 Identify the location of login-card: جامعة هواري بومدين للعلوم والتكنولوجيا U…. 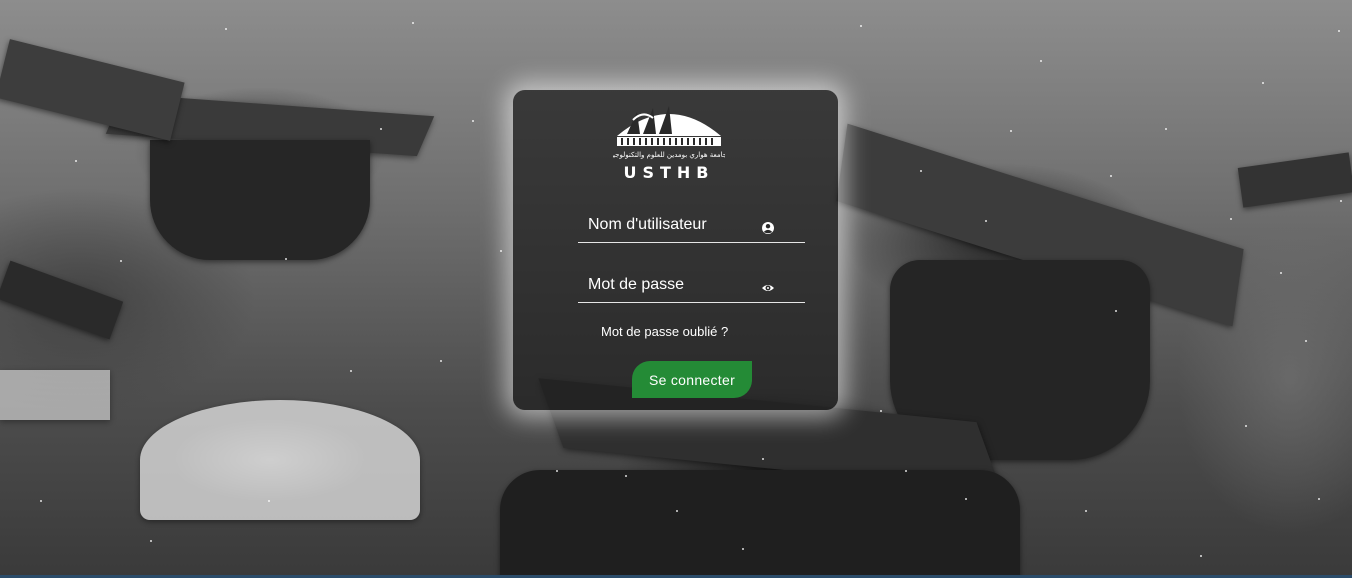
(675, 250).